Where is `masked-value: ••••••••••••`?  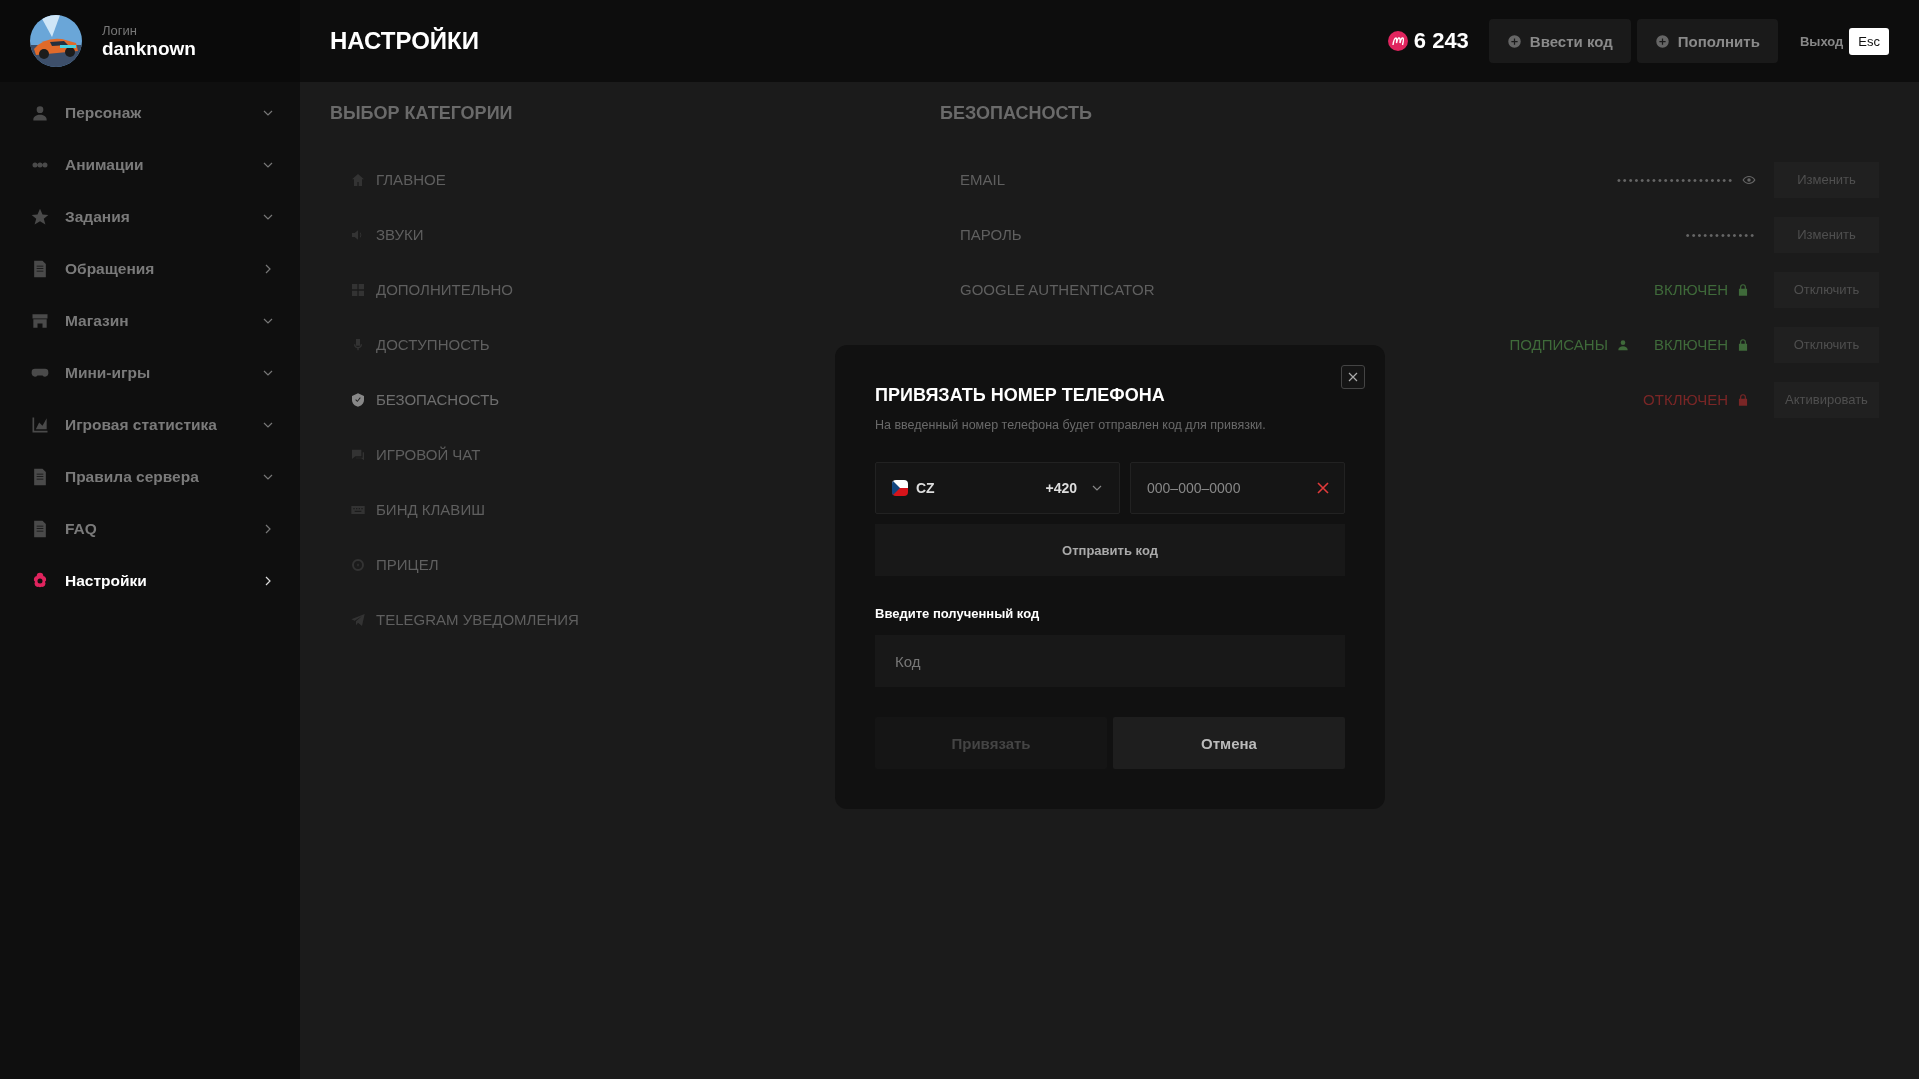
masked-value: •••••••••••• is located at coordinates (1720, 234).